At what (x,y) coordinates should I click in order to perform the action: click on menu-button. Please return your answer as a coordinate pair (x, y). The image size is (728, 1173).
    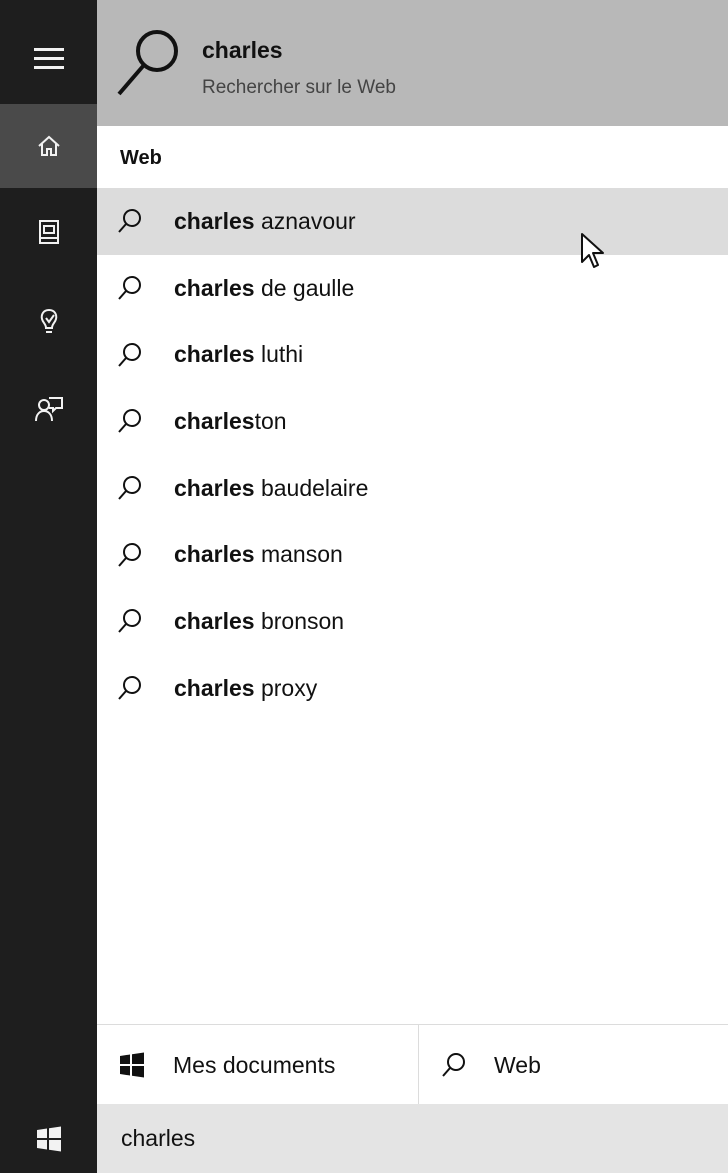
    Looking at the image, I should click on (48, 59).